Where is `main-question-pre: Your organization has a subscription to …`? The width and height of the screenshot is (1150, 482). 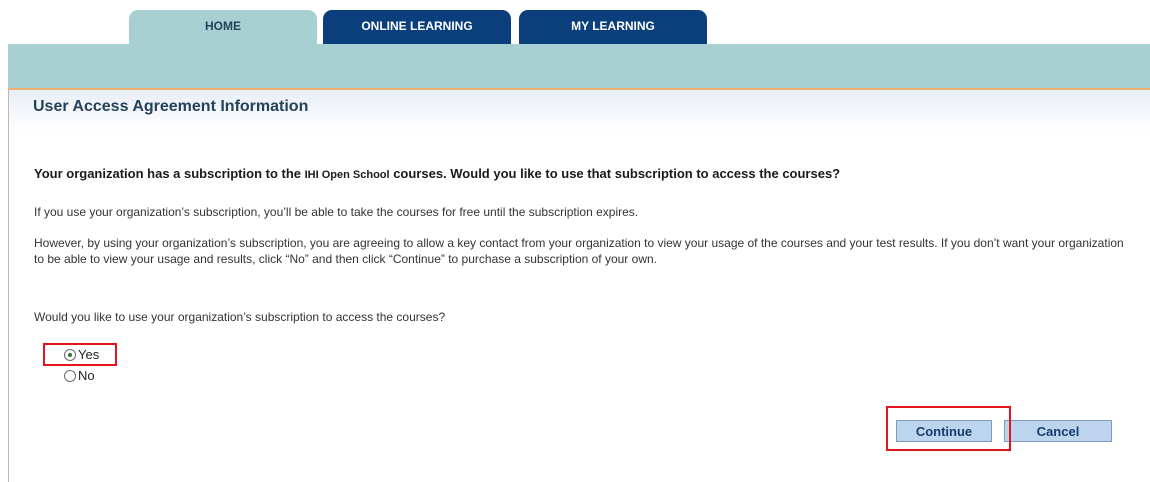
main-question-pre: Your organization has a subscription to … is located at coordinates (169, 173).